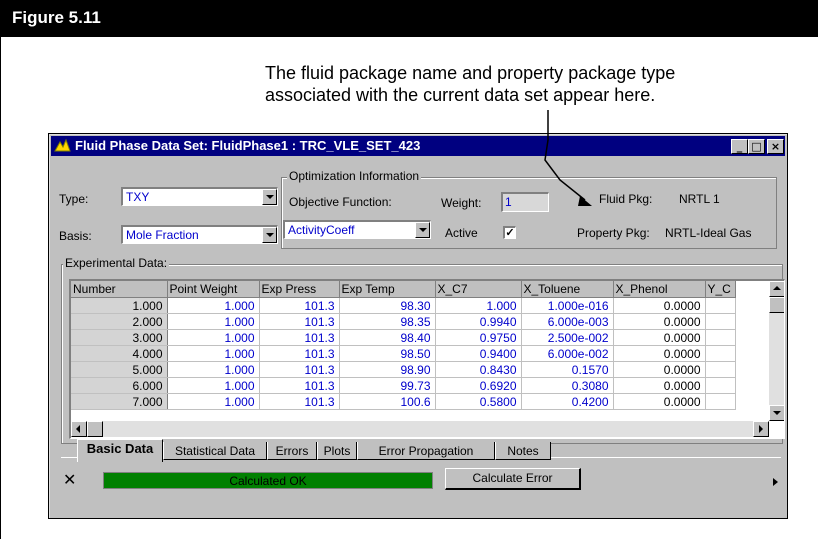 The height and width of the screenshot is (539, 818). I want to click on column-header: X_Phenol, so click(659, 289).